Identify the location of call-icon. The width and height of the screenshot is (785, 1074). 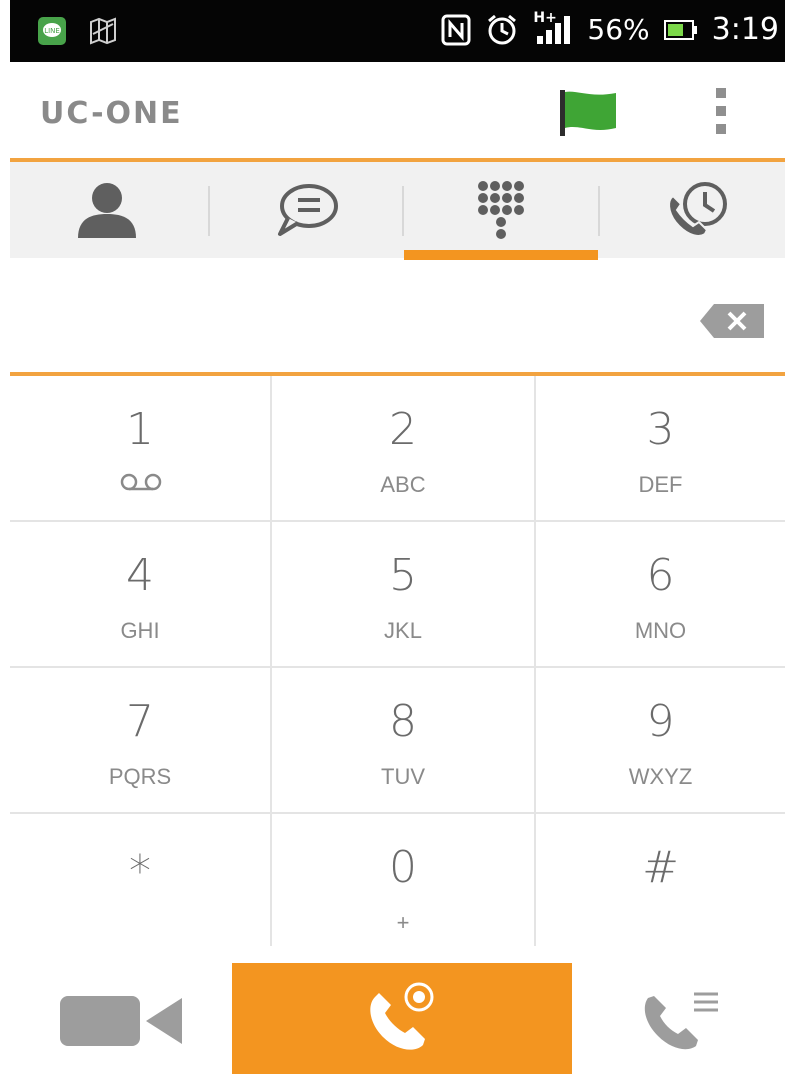
(402, 1016).